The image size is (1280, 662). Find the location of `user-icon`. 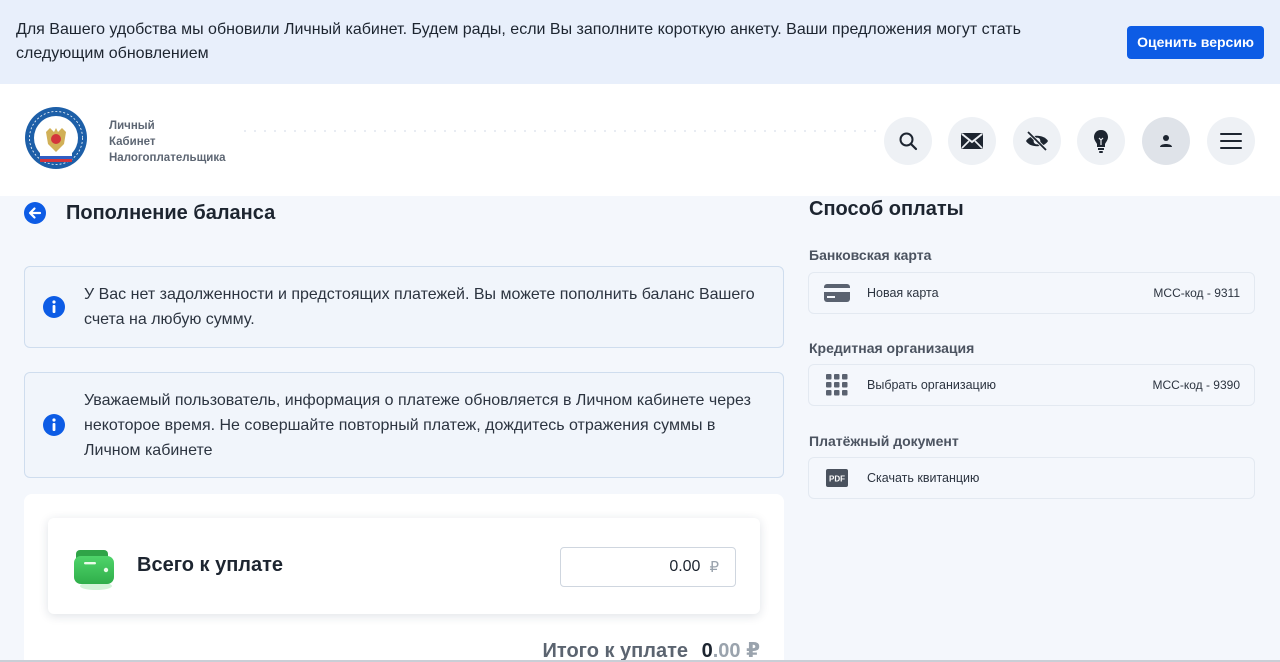

user-icon is located at coordinates (1166, 141).